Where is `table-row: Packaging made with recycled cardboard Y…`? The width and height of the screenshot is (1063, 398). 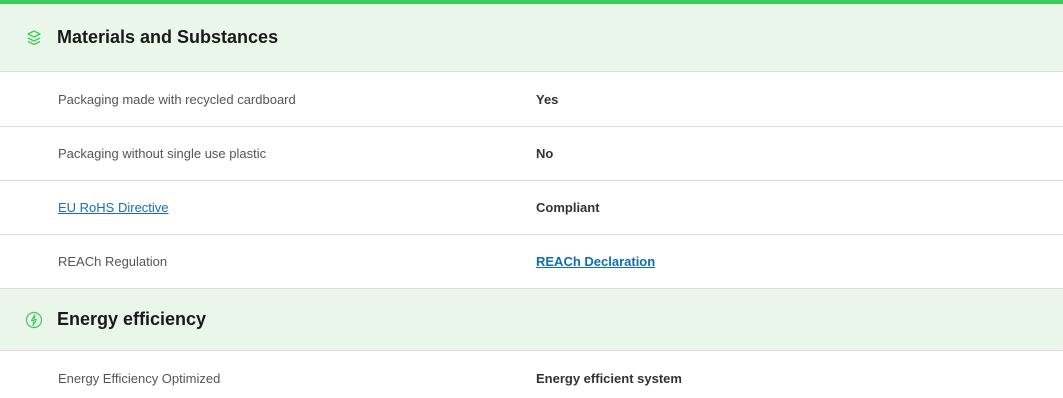 table-row: Packaging made with recycled cardboard Y… is located at coordinates (531, 99).